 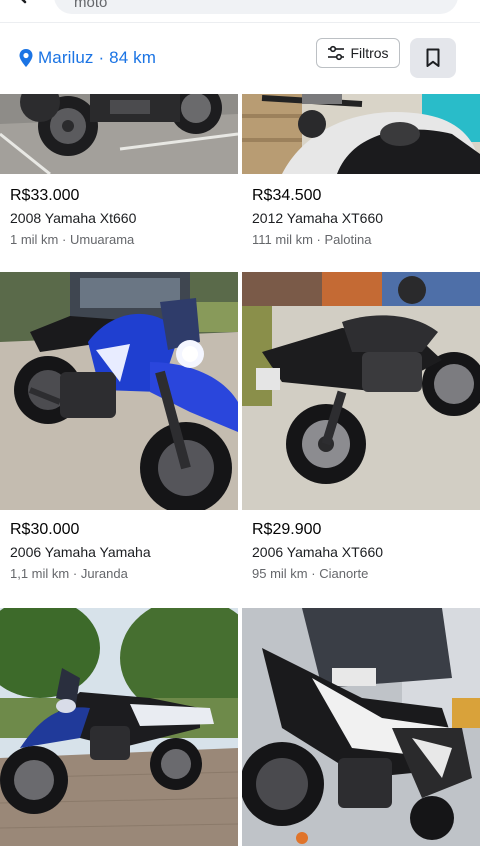 I want to click on location-selector: Mariluz · 84 km, so click(x=87, y=58).